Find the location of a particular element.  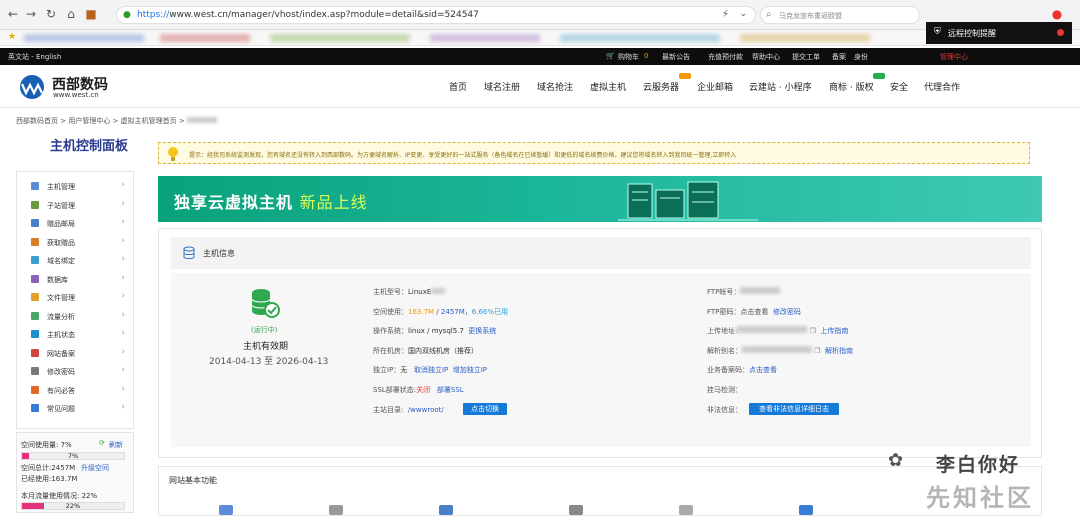

ftp-account-field: FTP帐号： is located at coordinates (744, 292).